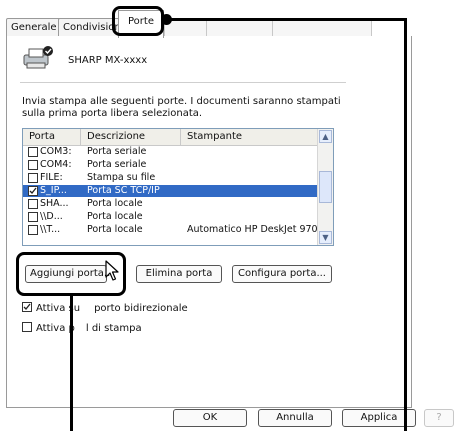 Image resolution: width=461 pixels, height=431 pixels. Describe the element at coordinates (325, 237) in the screenshot. I see `scroll-down-icon: ▼` at that location.